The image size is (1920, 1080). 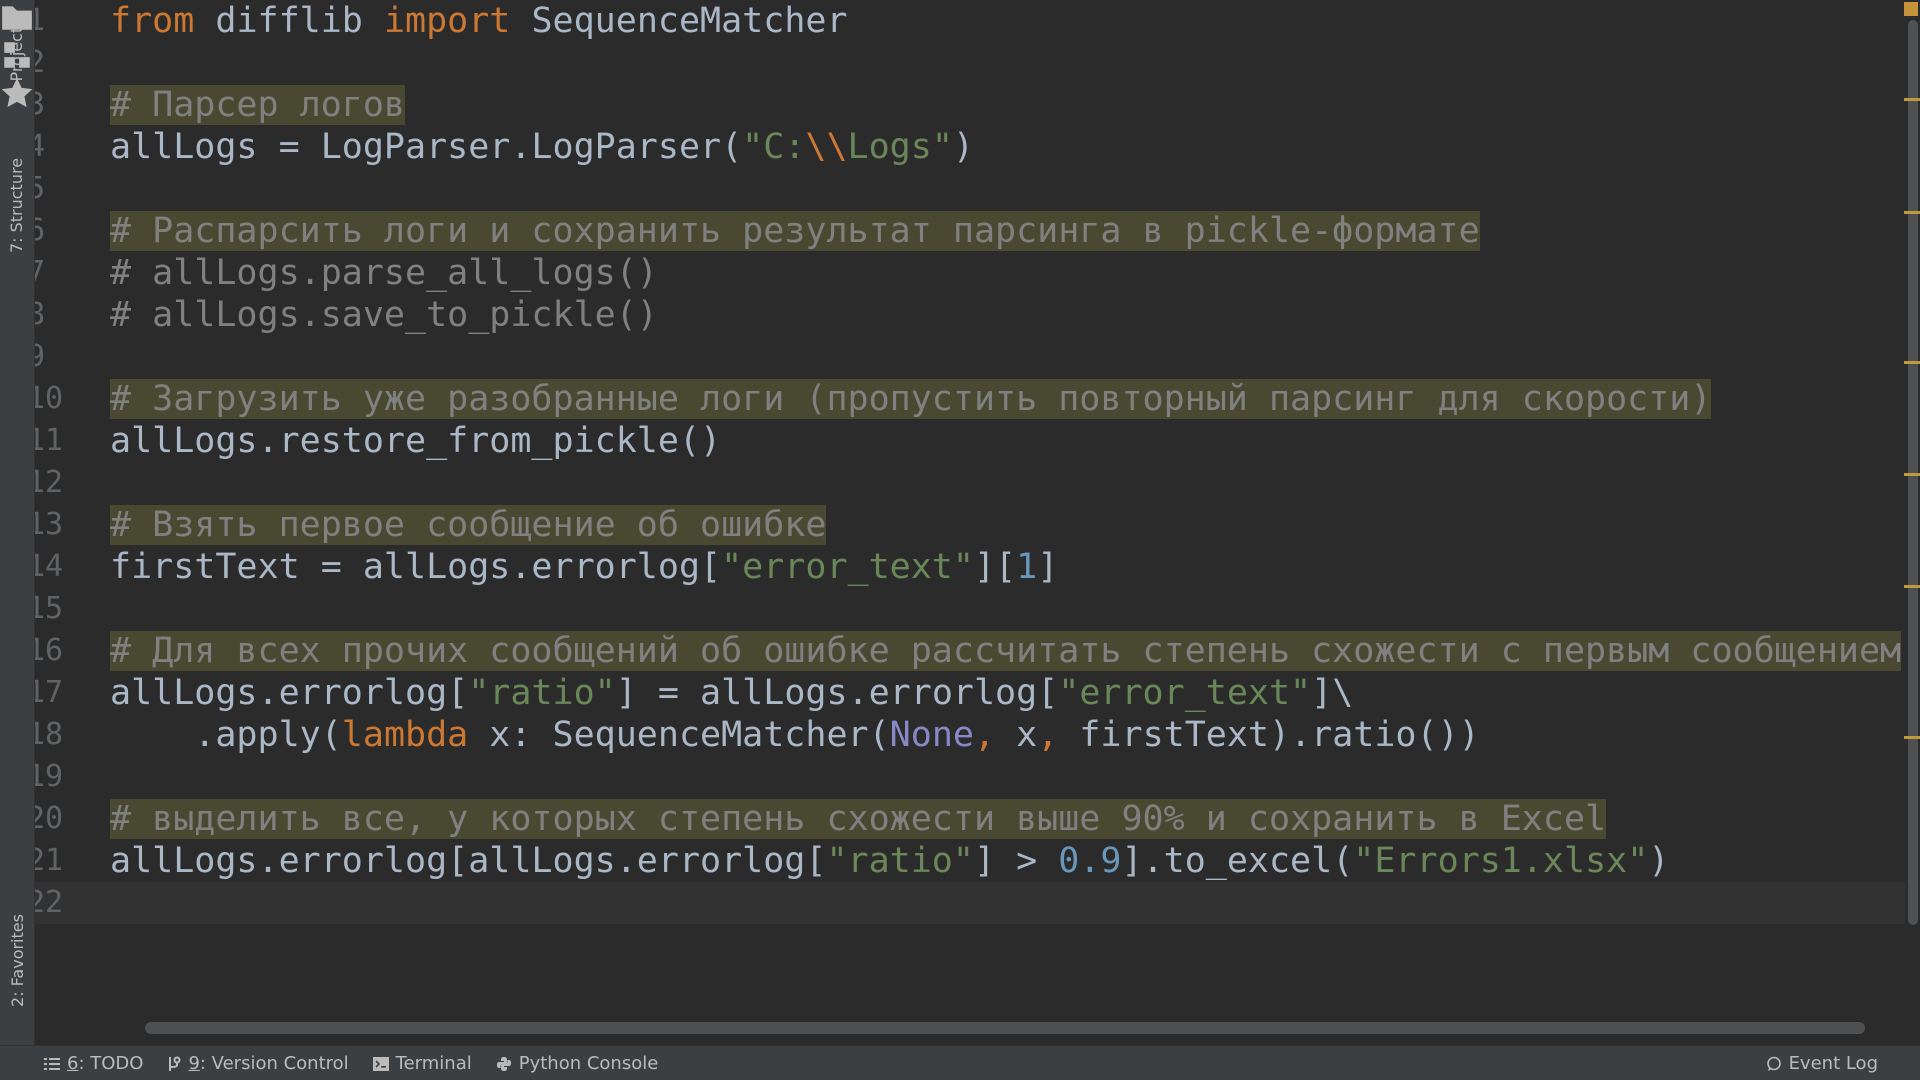 What do you see at coordinates (49, 902) in the screenshot?
I see `line-number: 22` at bounding box center [49, 902].